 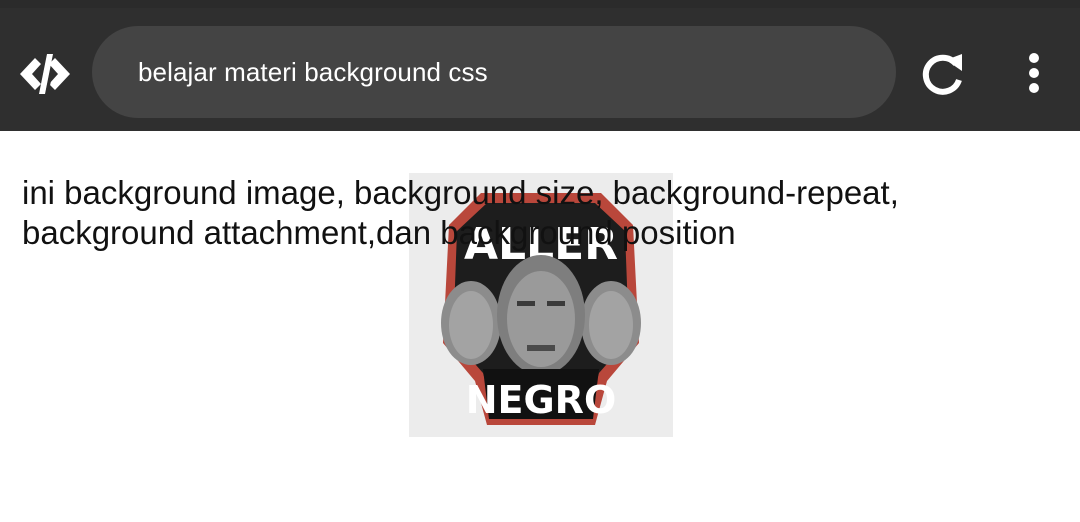 I want to click on more-vertical-icon, so click(x=1034, y=73).